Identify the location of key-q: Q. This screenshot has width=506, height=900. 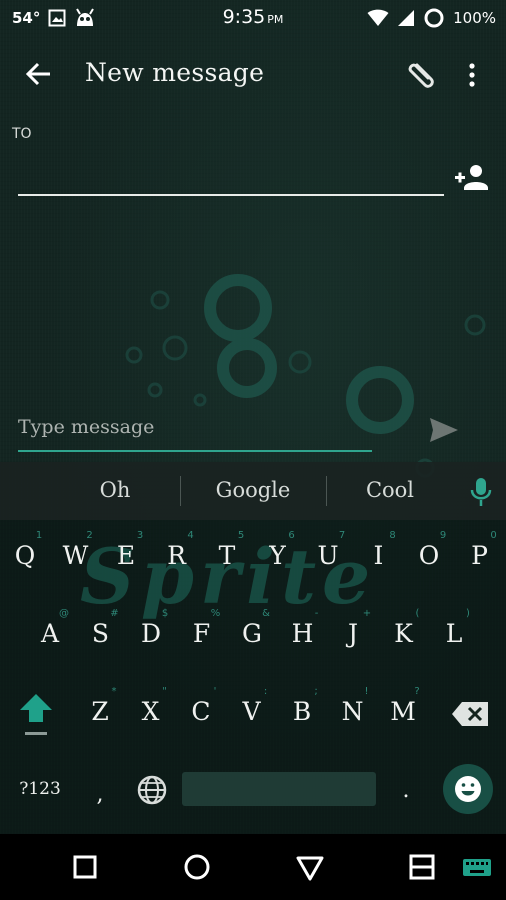
(25, 556).